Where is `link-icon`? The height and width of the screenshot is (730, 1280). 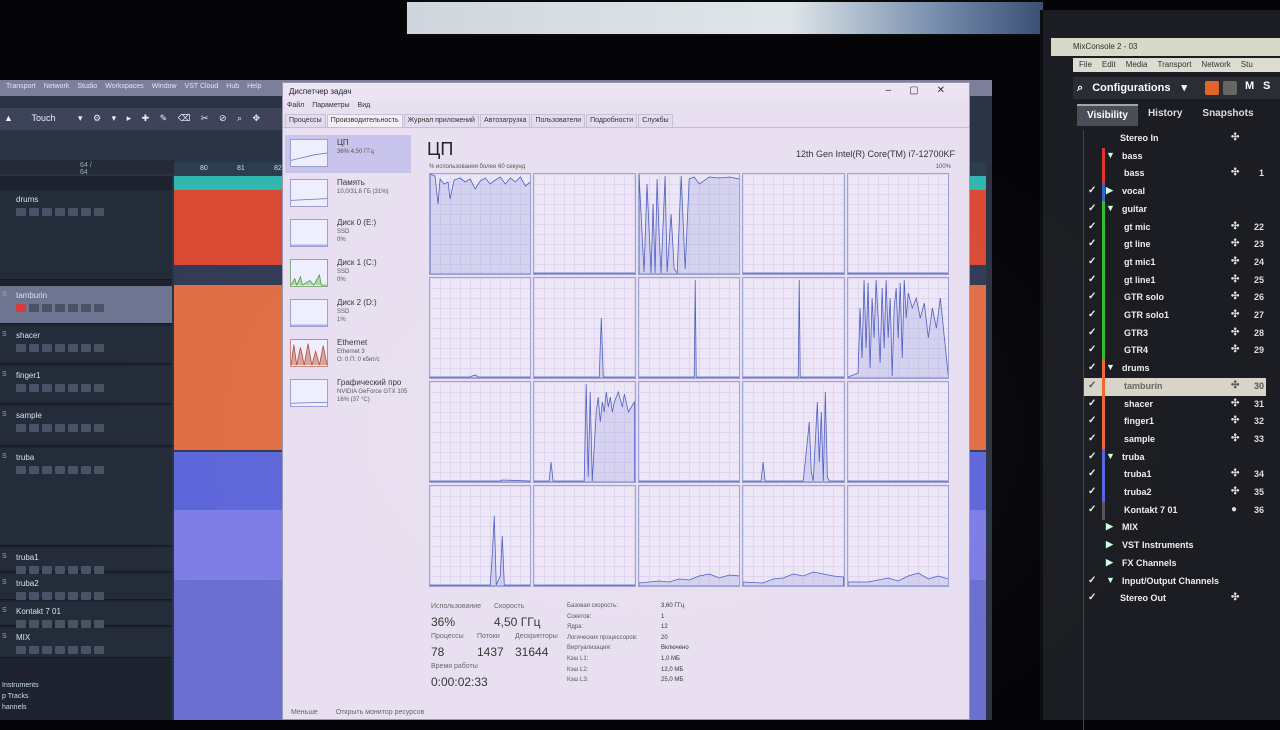 link-icon is located at coordinates (1212, 88).